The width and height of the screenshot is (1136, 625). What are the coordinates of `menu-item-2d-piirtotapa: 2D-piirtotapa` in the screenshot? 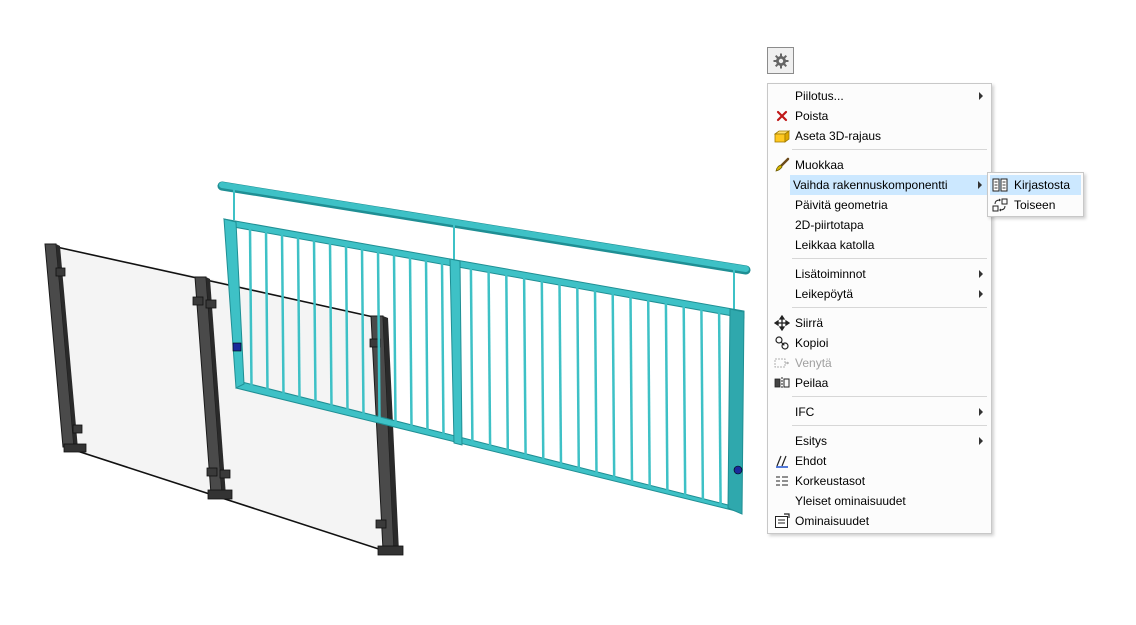 It's located at (879, 225).